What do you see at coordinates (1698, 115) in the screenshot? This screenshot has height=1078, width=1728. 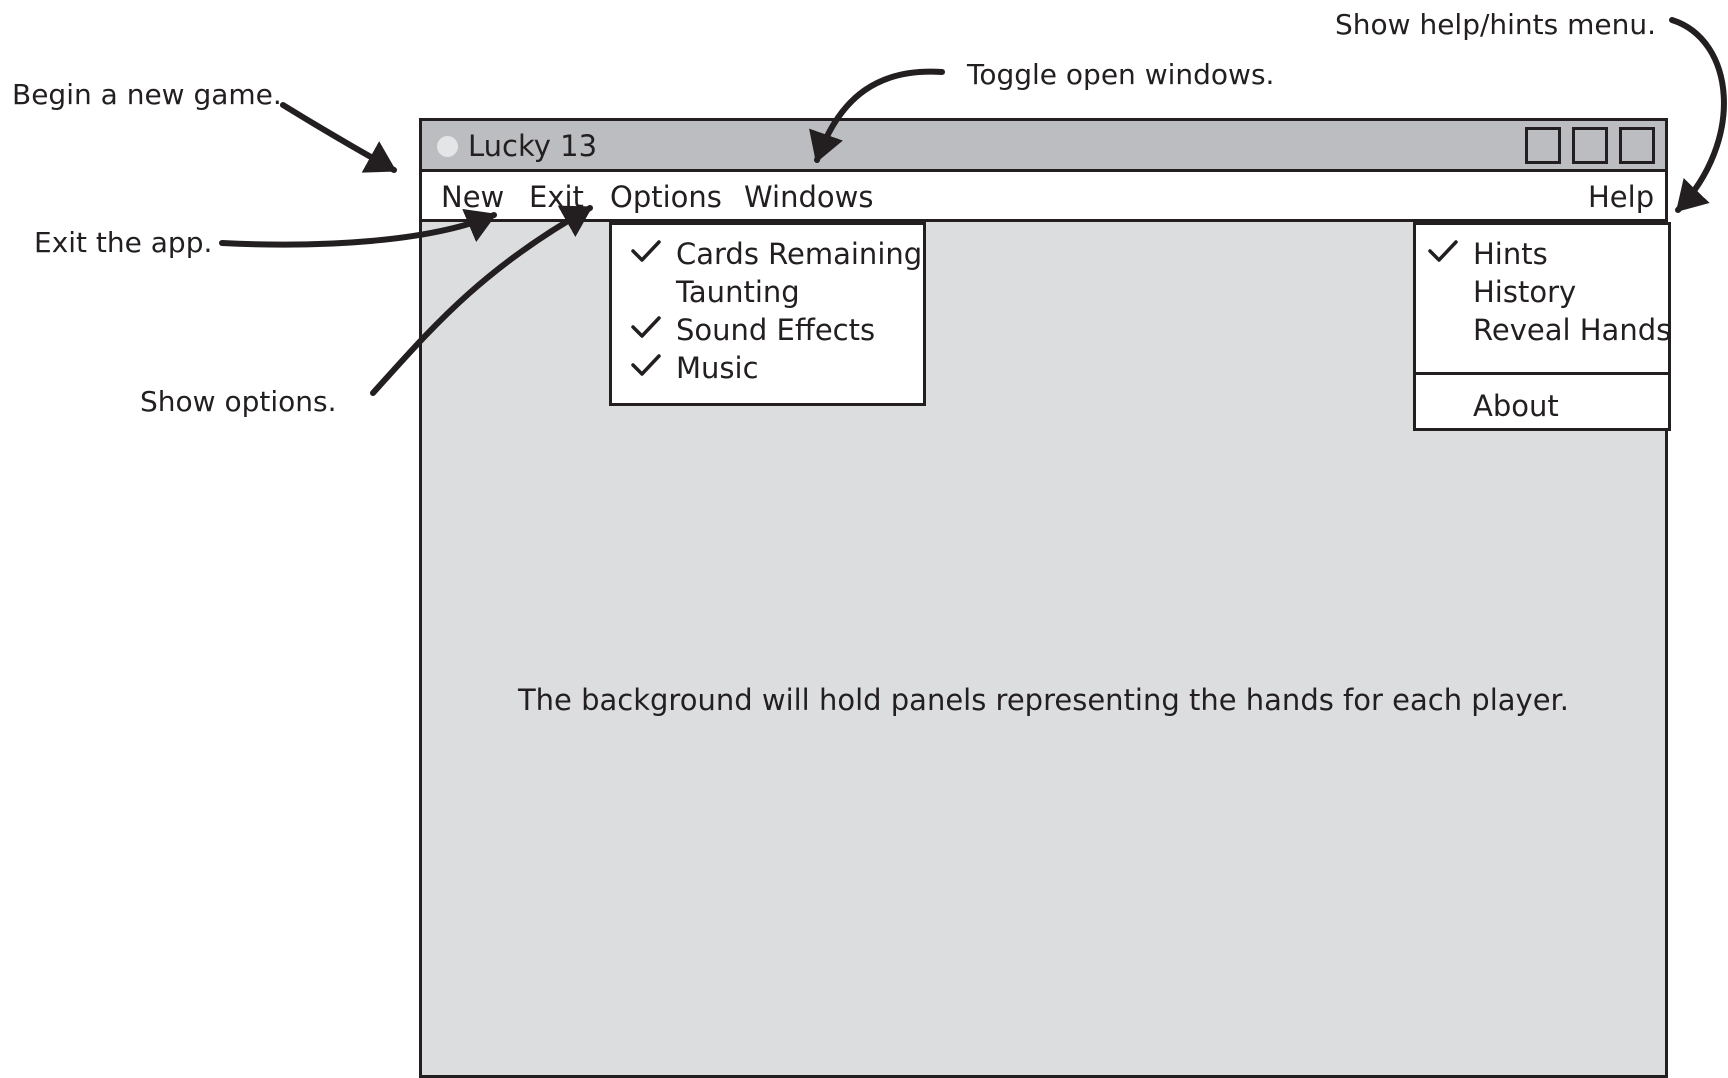 I see `arrow-show-help` at bounding box center [1698, 115].